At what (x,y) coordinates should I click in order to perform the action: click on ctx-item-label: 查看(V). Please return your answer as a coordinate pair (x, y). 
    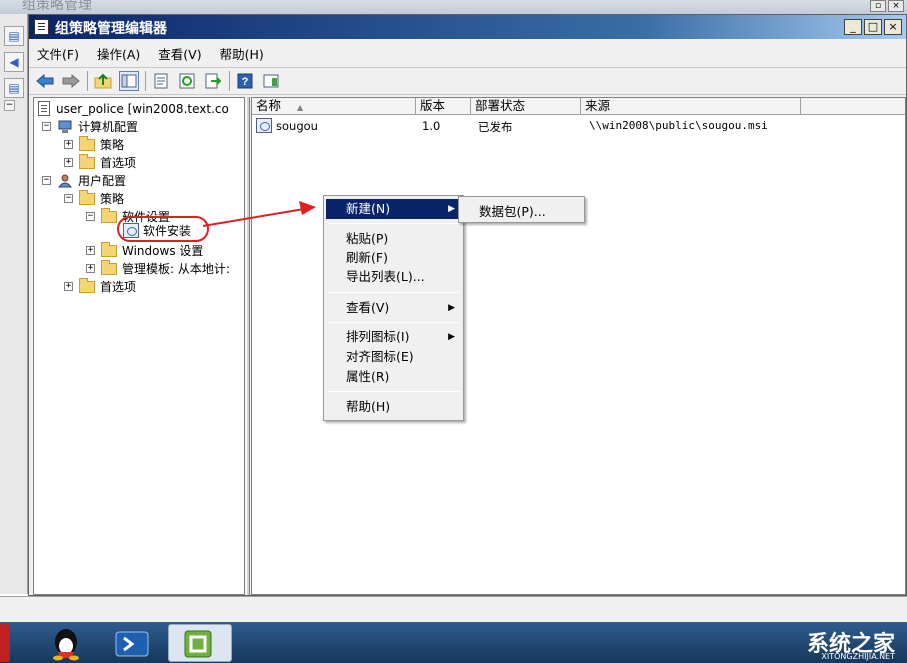
    Looking at the image, I should click on (368, 307).